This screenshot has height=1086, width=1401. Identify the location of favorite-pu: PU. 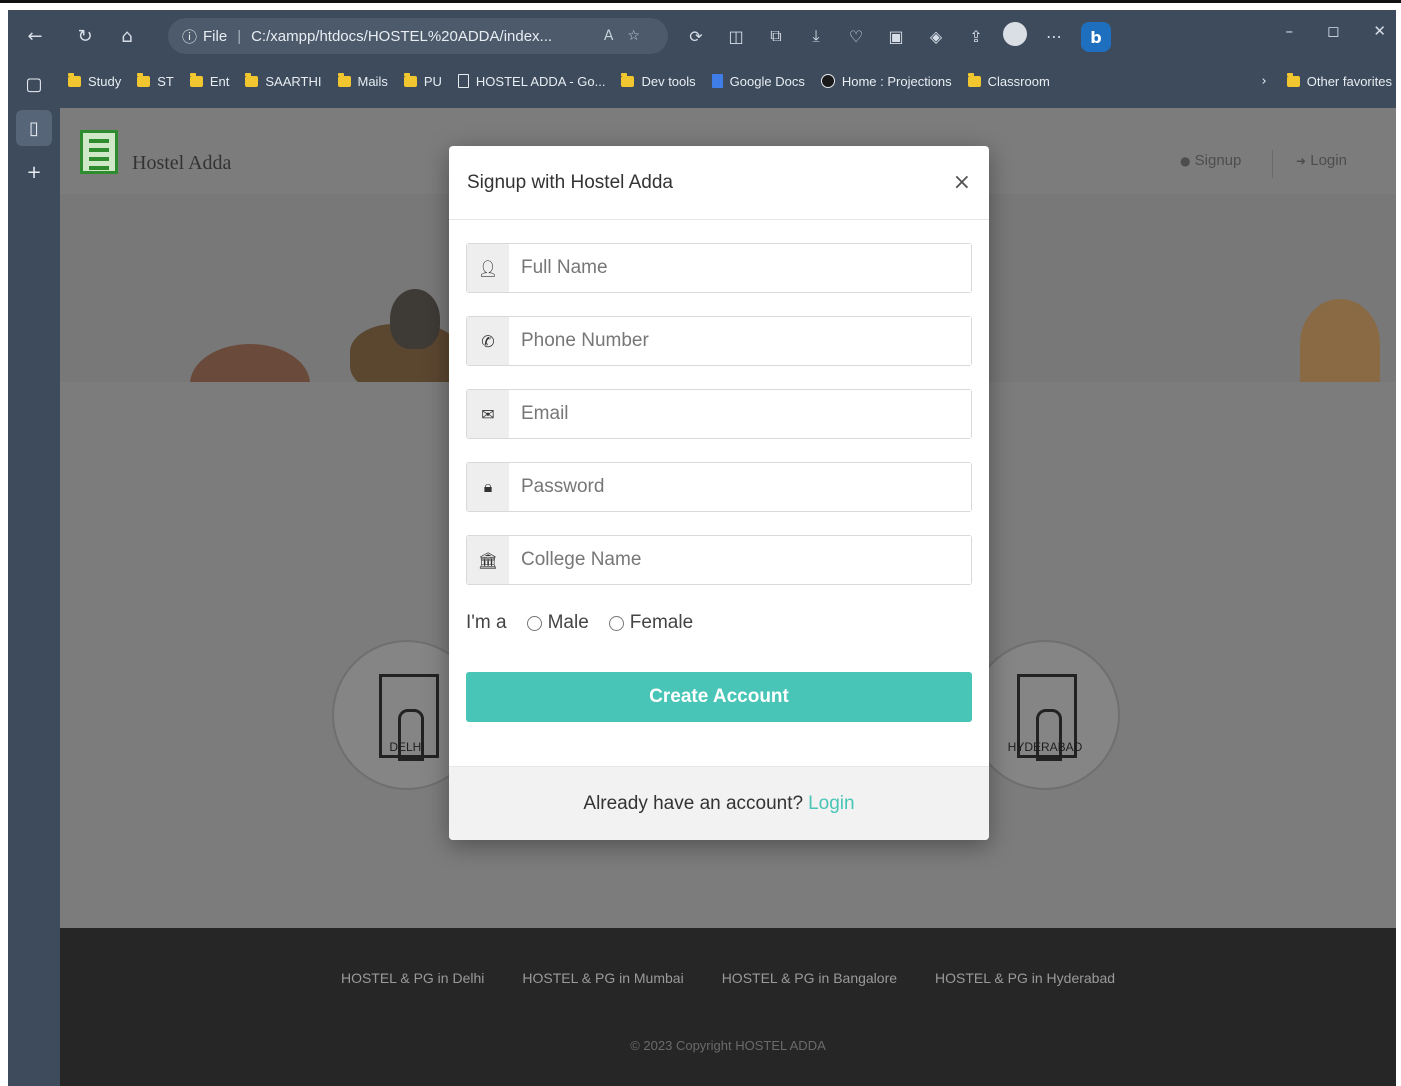
(422, 80).